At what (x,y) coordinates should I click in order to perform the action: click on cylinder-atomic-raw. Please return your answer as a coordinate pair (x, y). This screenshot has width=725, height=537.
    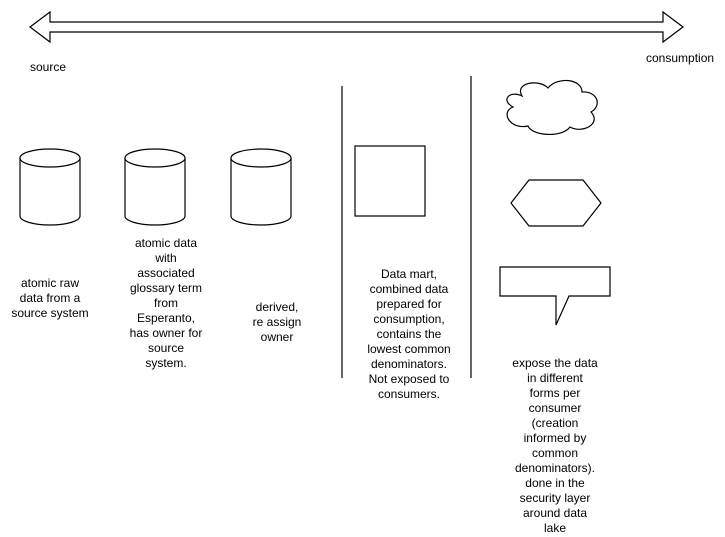
    Looking at the image, I should click on (50, 187).